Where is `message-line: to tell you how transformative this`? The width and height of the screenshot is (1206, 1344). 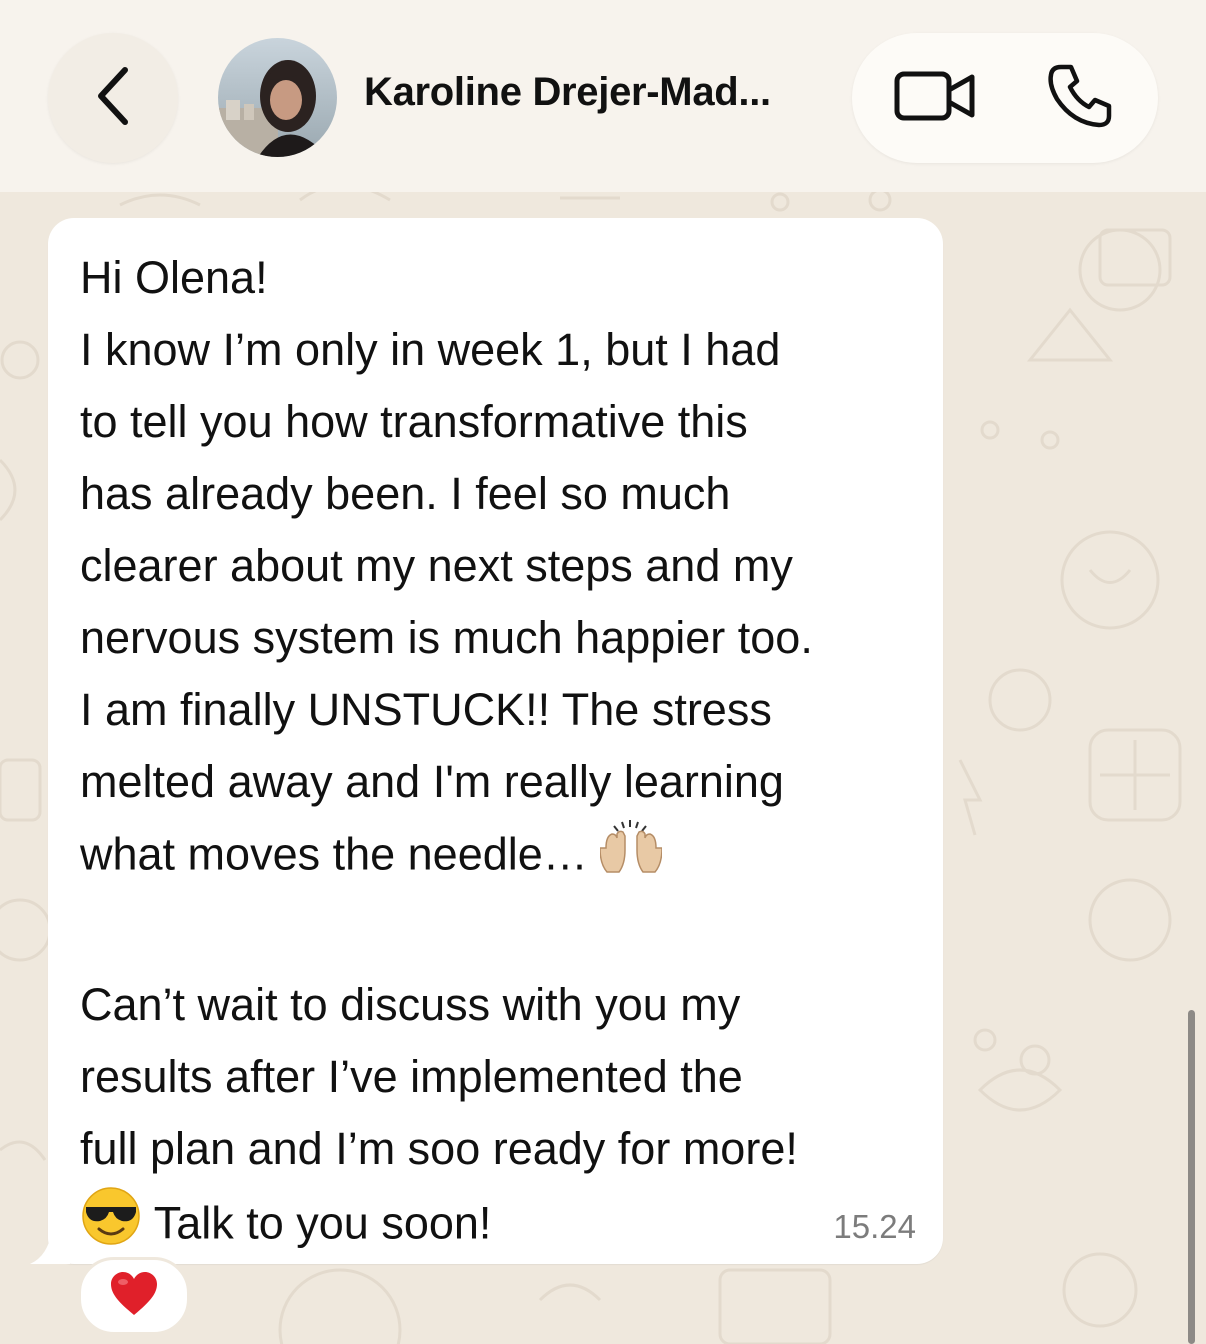
message-line: to tell you how transformative this is located at coordinates (414, 421).